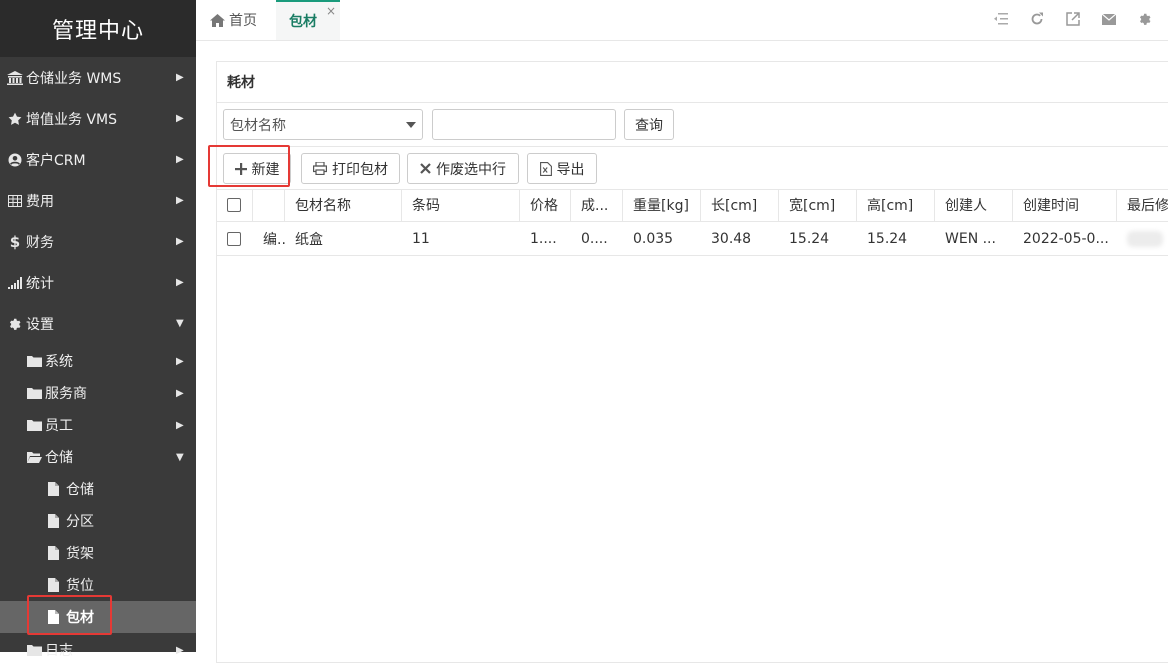 This screenshot has height=666, width=1168. Describe the element at coordinates (1073, 19) in the screenshot. I see `external-link-icon` at that location.